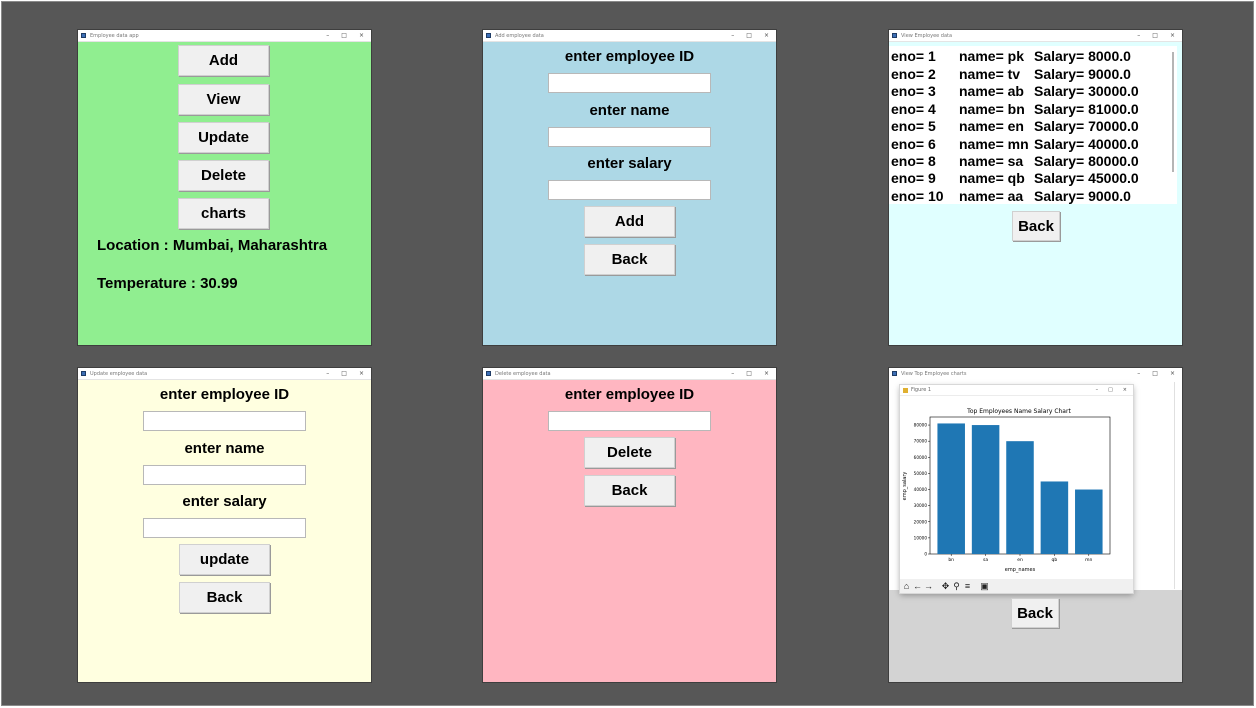 Image resolution: width=1256 pixels, height=708 pixels. Describe the element at coordinates (913, 91) in the screenshot. I see `eno-cell: eno= 3` at that location.